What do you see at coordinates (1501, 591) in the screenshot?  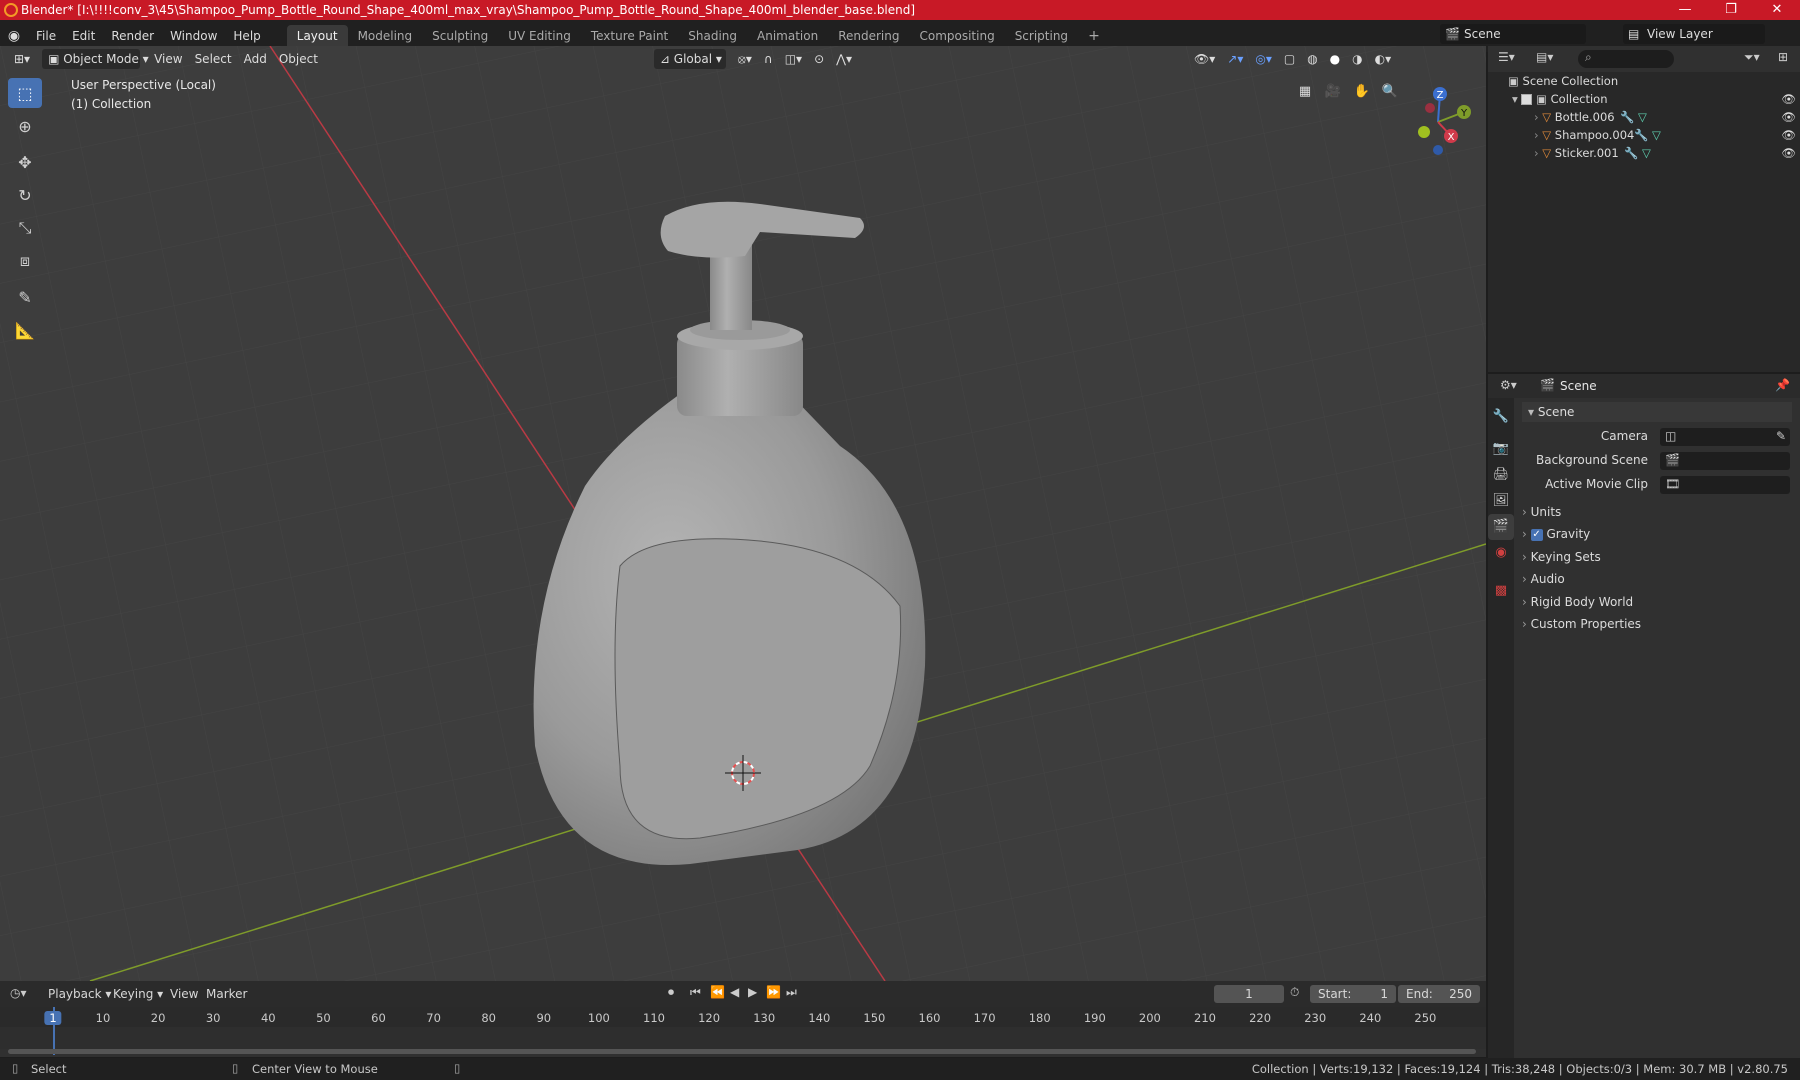 I see `texture-tab-icon: ▩` at bounding box center [1501, 591].